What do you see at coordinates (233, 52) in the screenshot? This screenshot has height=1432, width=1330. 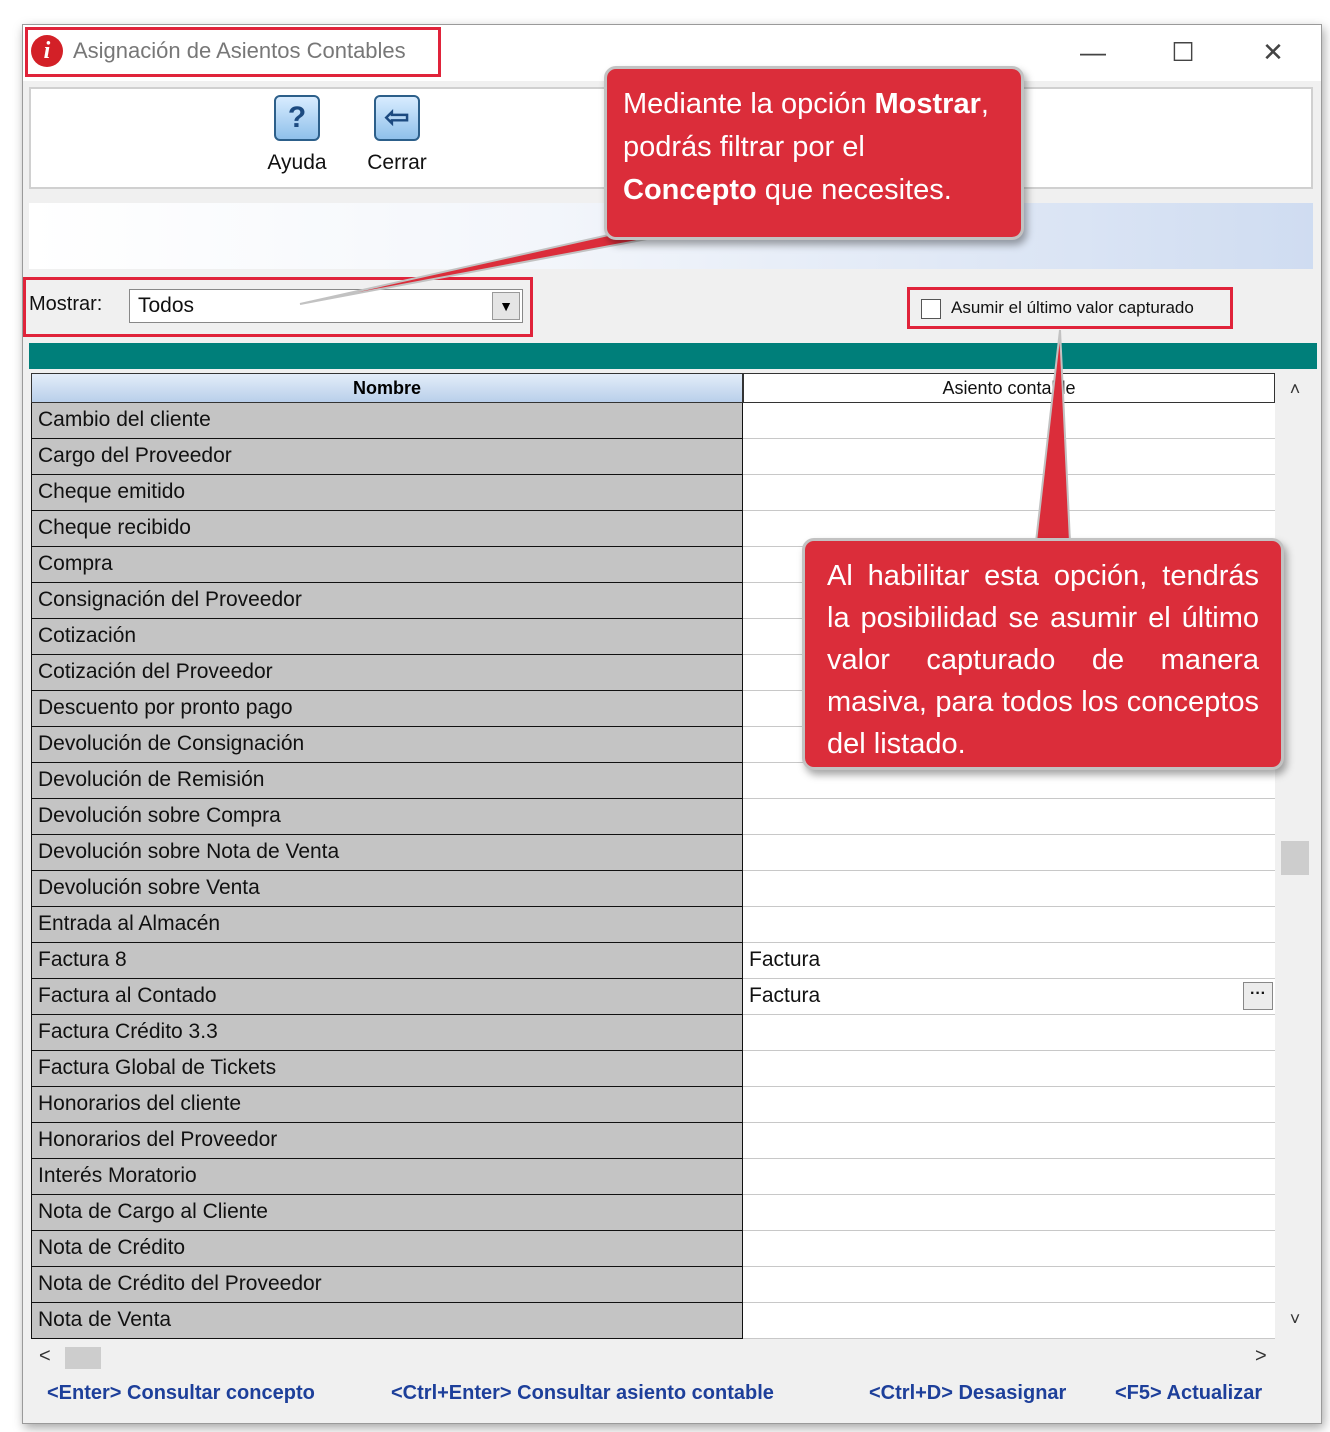 I see `title-highlight-box` at bounding box center [233, 52].